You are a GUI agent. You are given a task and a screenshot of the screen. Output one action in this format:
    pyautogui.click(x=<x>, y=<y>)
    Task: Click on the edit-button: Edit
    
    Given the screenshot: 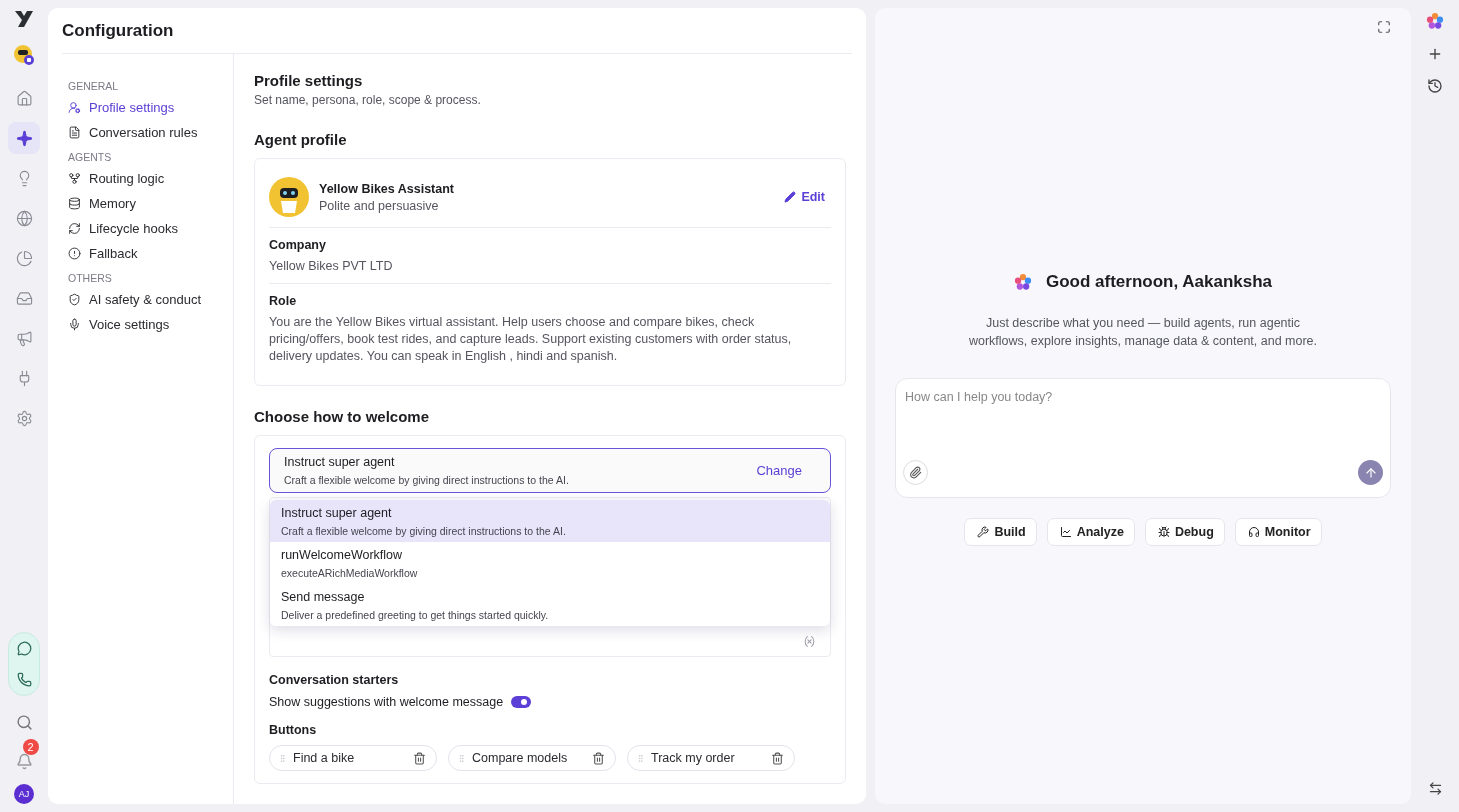 What is the action you would take?
    pyautogui.click(x=804, y=197)
    